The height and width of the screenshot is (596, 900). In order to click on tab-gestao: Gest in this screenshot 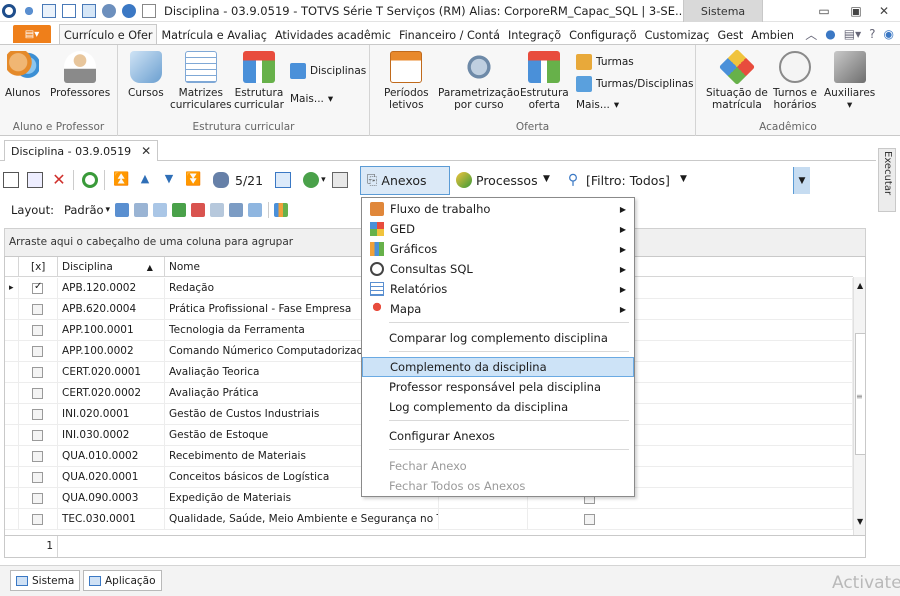, I will do `click(730, 35)`.